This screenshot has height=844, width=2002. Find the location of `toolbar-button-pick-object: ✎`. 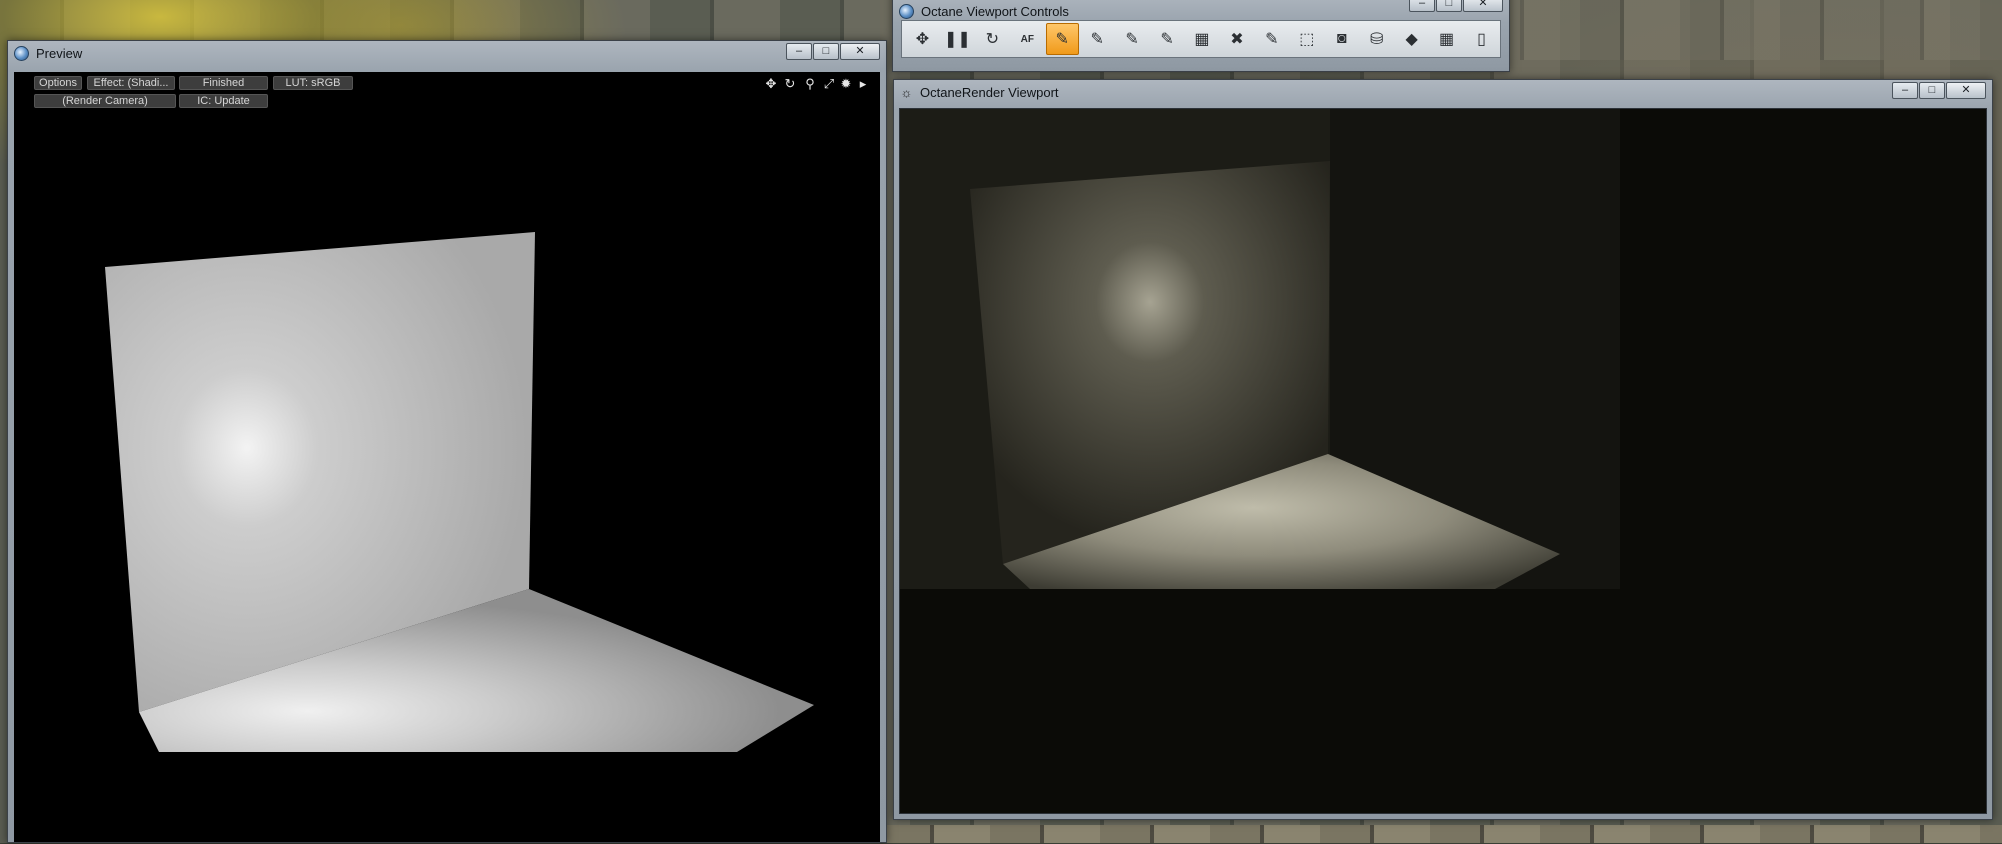

toolbar-button-pick-object: ✎ is located at coordinates (1167, 39).